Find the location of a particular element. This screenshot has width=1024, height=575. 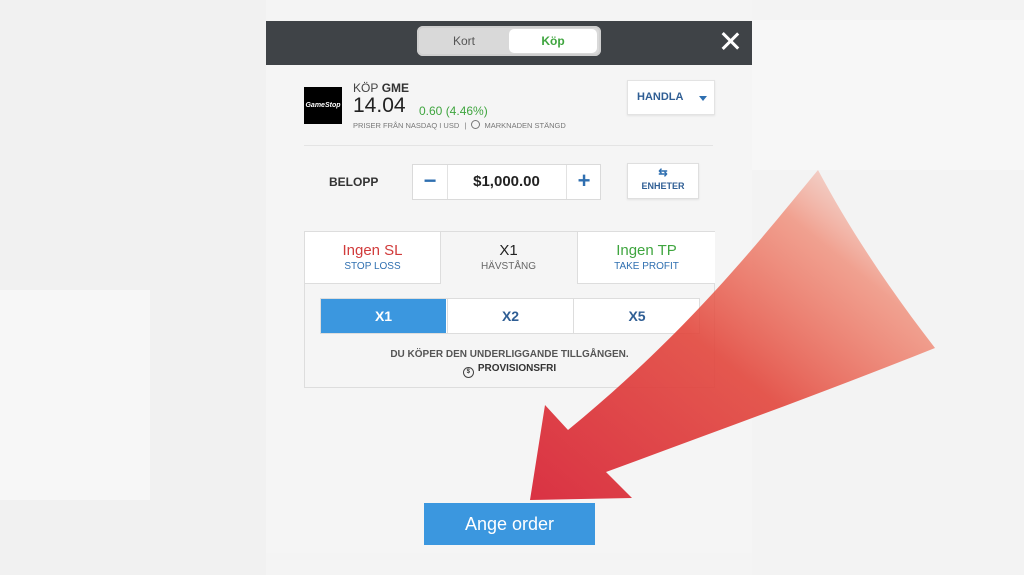

tab-take-profit: Ingen TP TAKE PROFIT is located at coordinates (646, 258).